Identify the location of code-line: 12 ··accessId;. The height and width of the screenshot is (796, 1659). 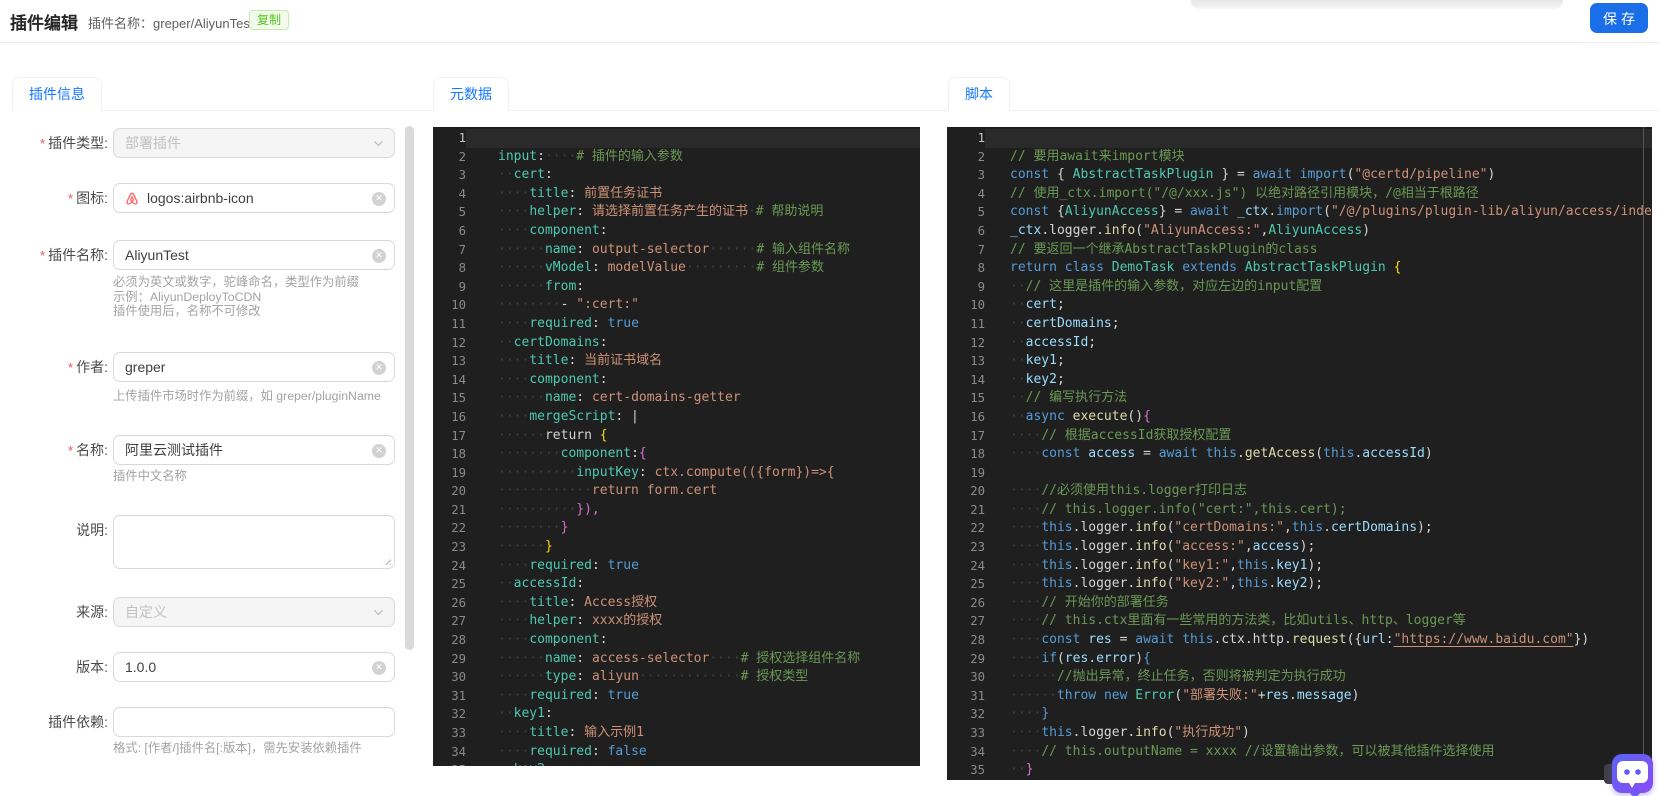
(1299, 343).